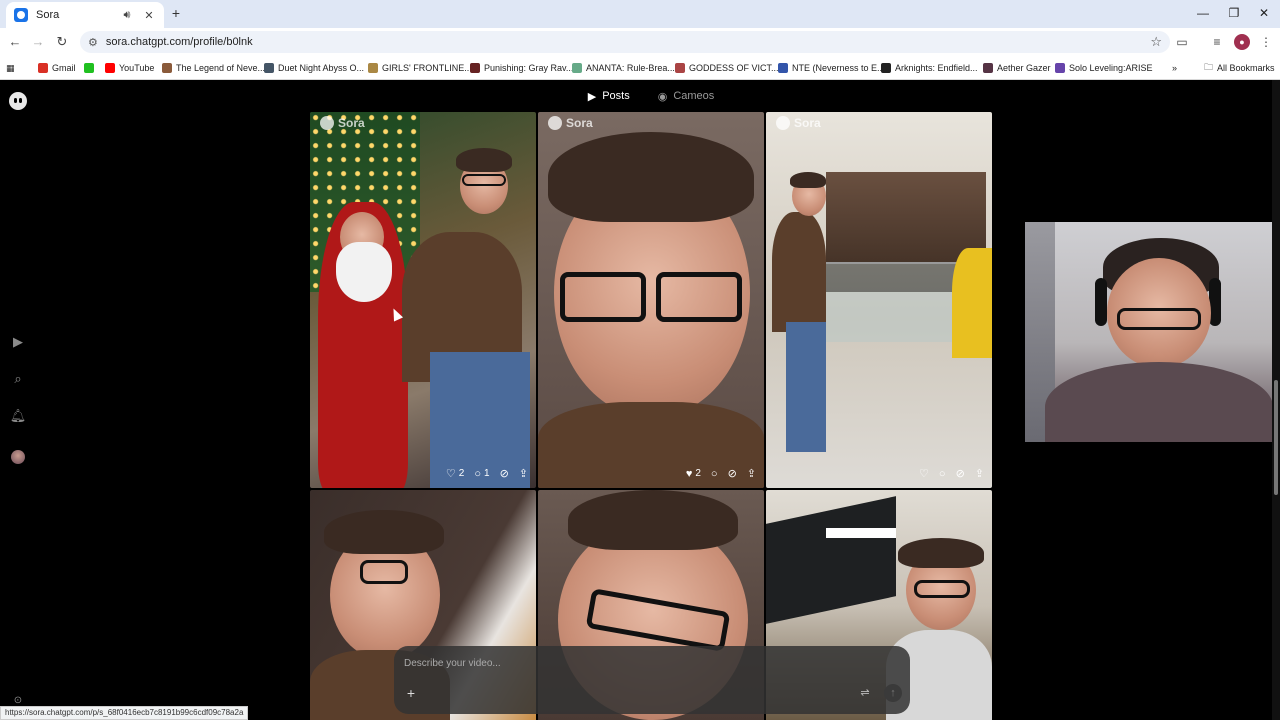 This screenshot has height=720, width=1280. I want to click on ceiling-light, so click(861, 533).